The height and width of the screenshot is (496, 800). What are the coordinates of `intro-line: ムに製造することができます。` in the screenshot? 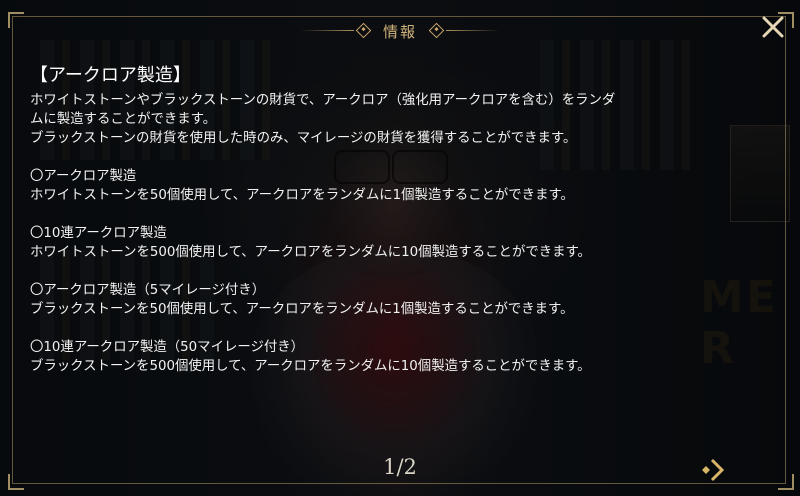 It's located at (123, 119).